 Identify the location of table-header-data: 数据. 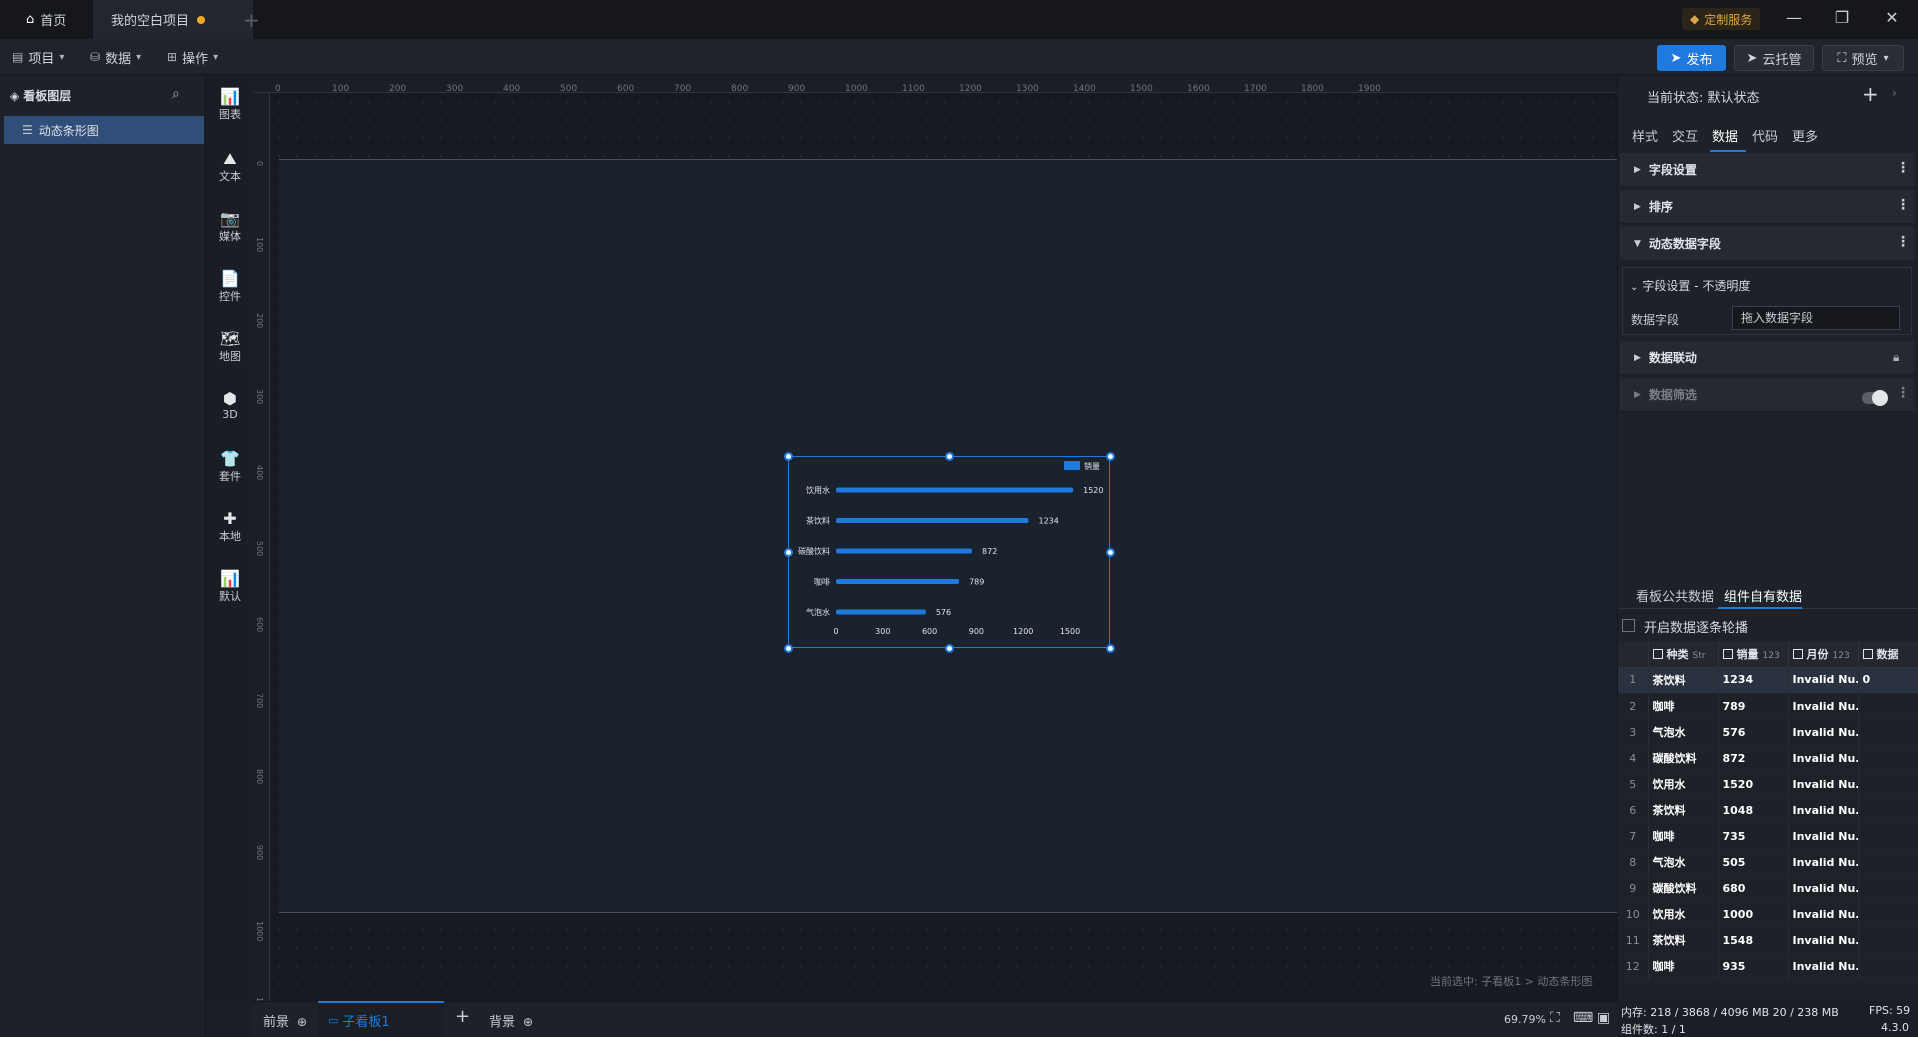
(1888, 654).